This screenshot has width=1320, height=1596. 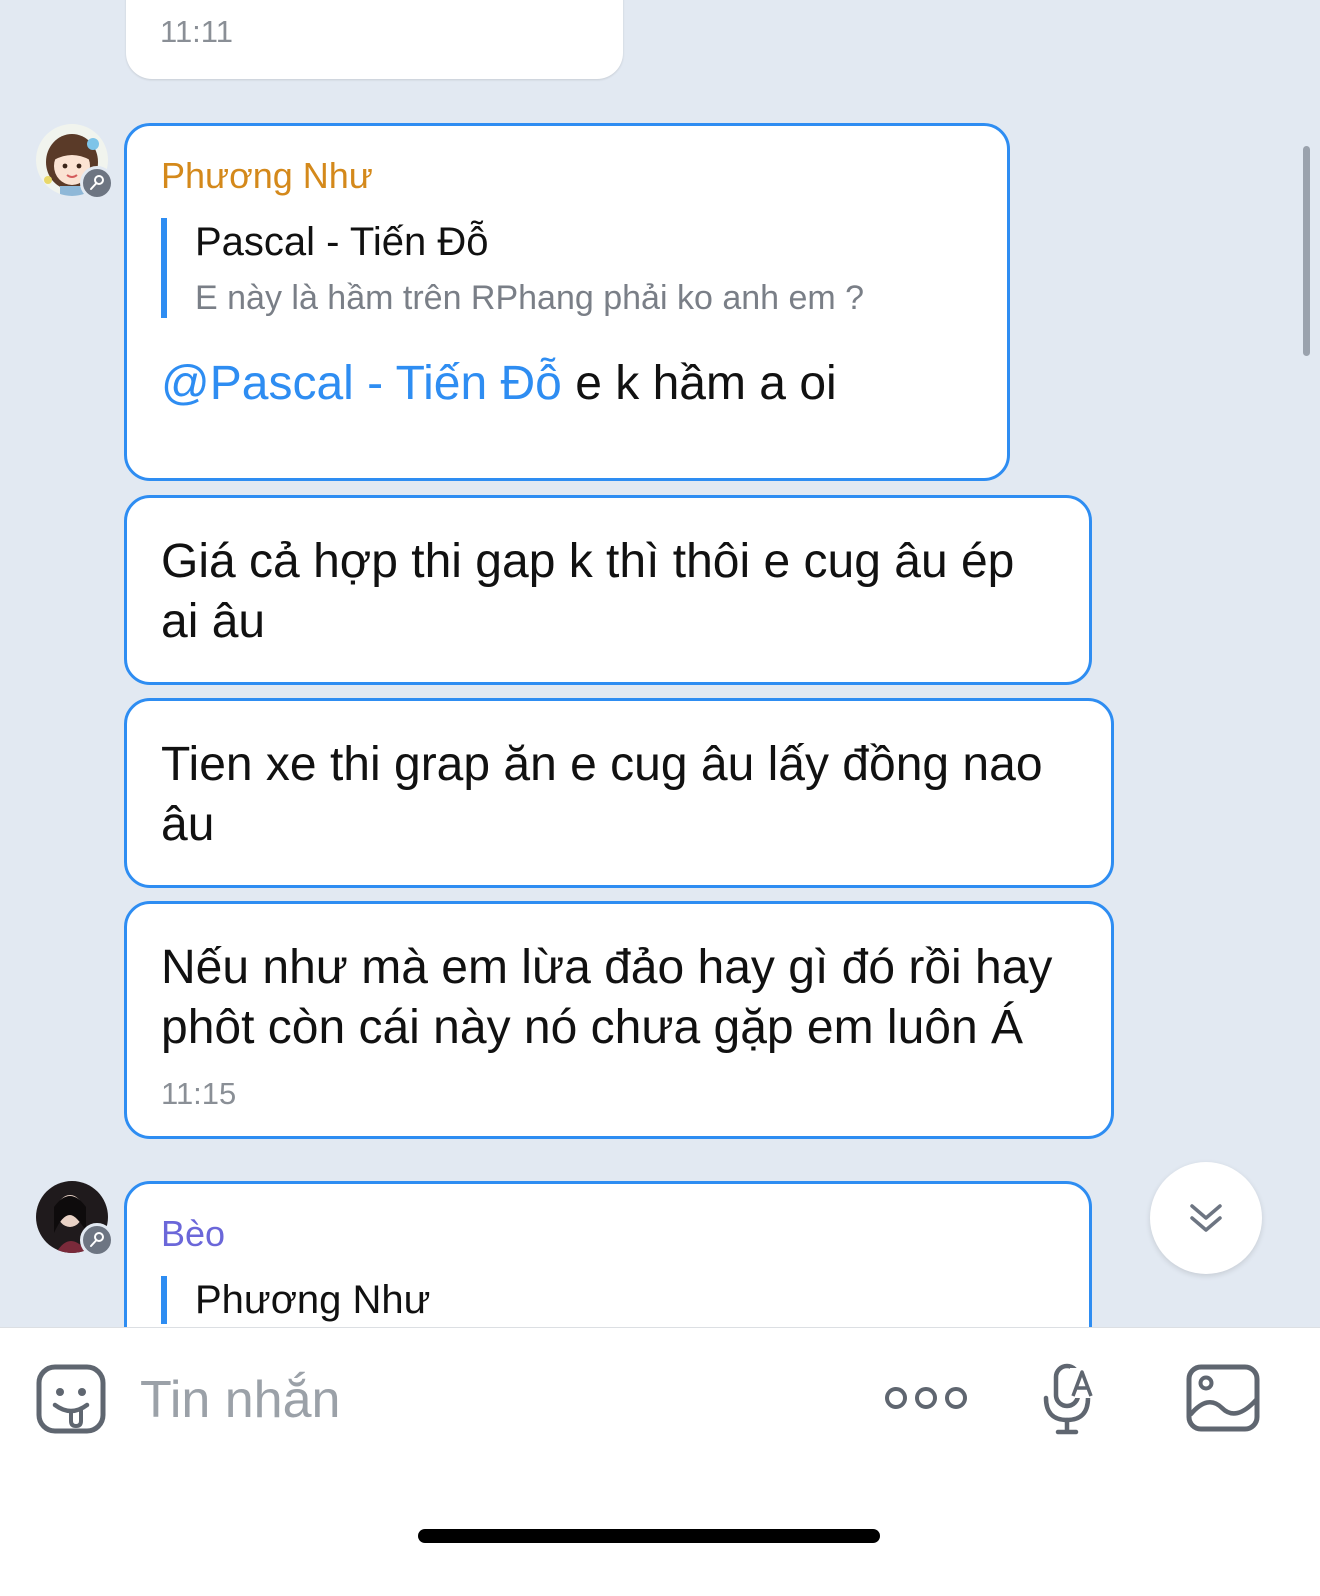 I want to click on message-time: 11:11, so click(x=196, y=31).